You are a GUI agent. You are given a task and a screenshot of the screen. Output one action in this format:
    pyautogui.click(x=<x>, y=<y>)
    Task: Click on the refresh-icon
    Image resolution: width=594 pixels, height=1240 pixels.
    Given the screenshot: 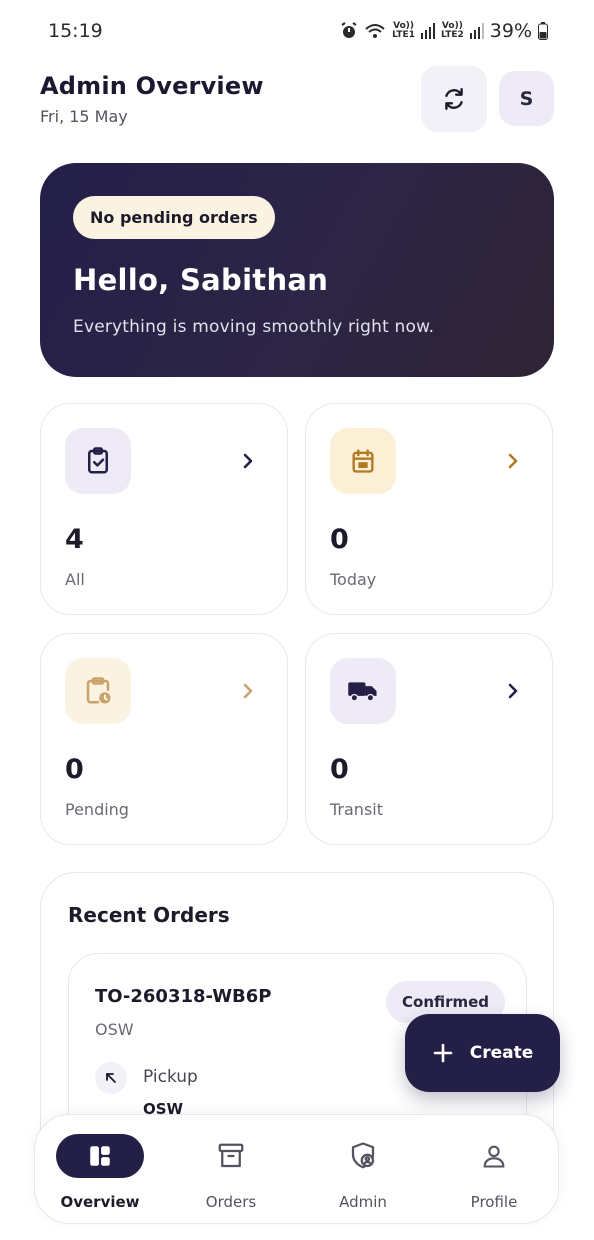 What is the action you would take?
    pyautogui.click(x=454, y=99)
    